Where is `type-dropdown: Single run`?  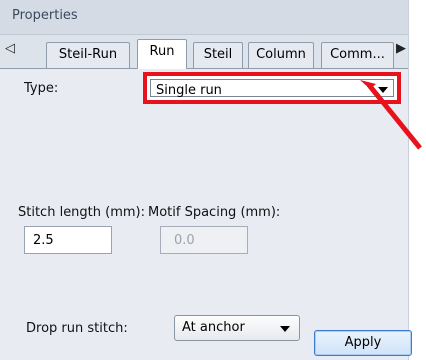 type-dropdown: Single run is located at coordinates (272, 88).